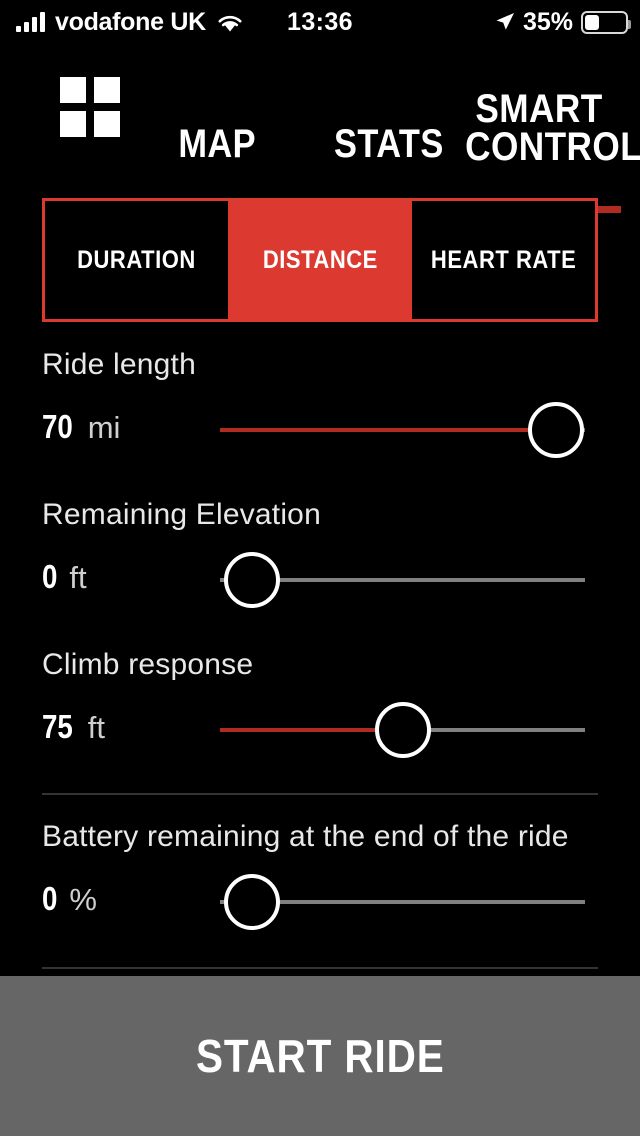  What do you see at coordinates (320, 700) in the screenshot?
I see `slider-row: Climb response 75 ft` at bounding box center [320, 700].